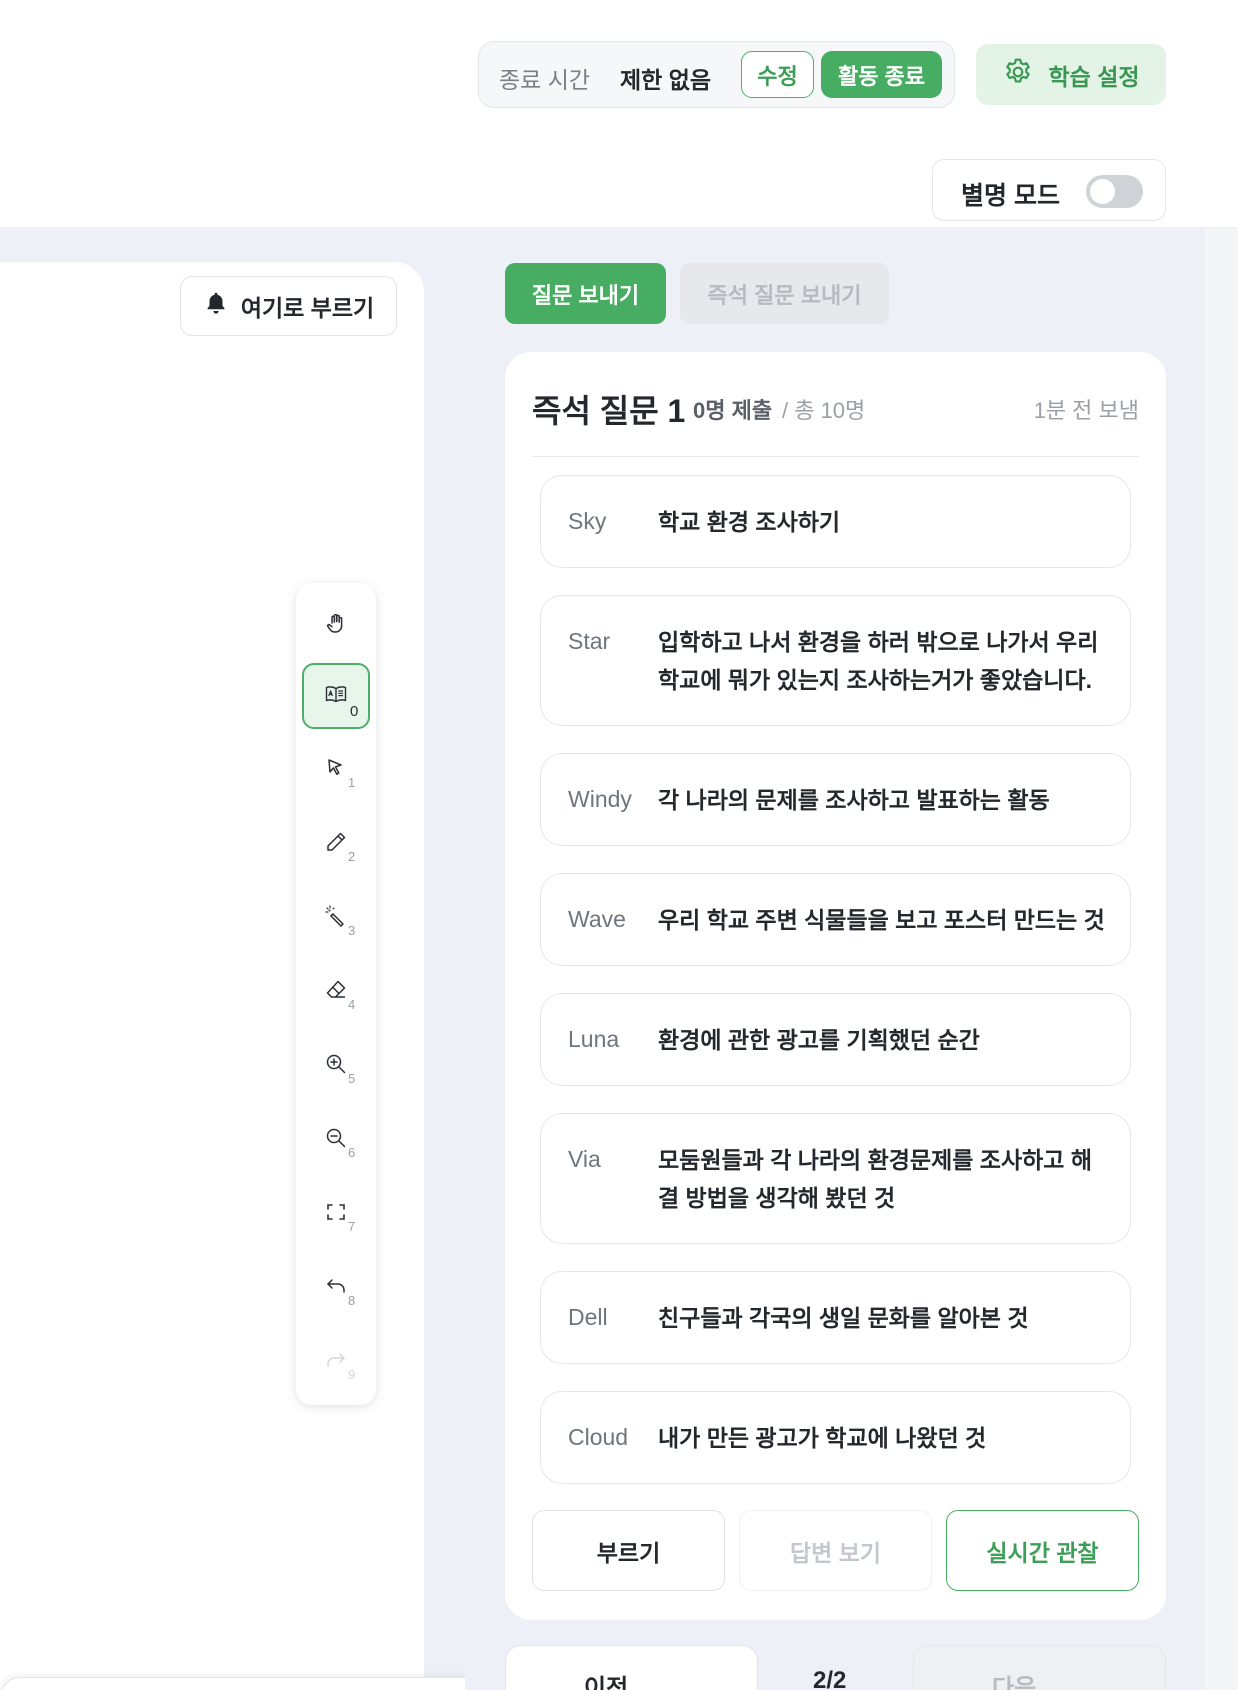  What do you see at coordinates (352, 1078) in the screenshot?
I see `tool-shortcut-number: 5` at bounding box center [352, 1078].